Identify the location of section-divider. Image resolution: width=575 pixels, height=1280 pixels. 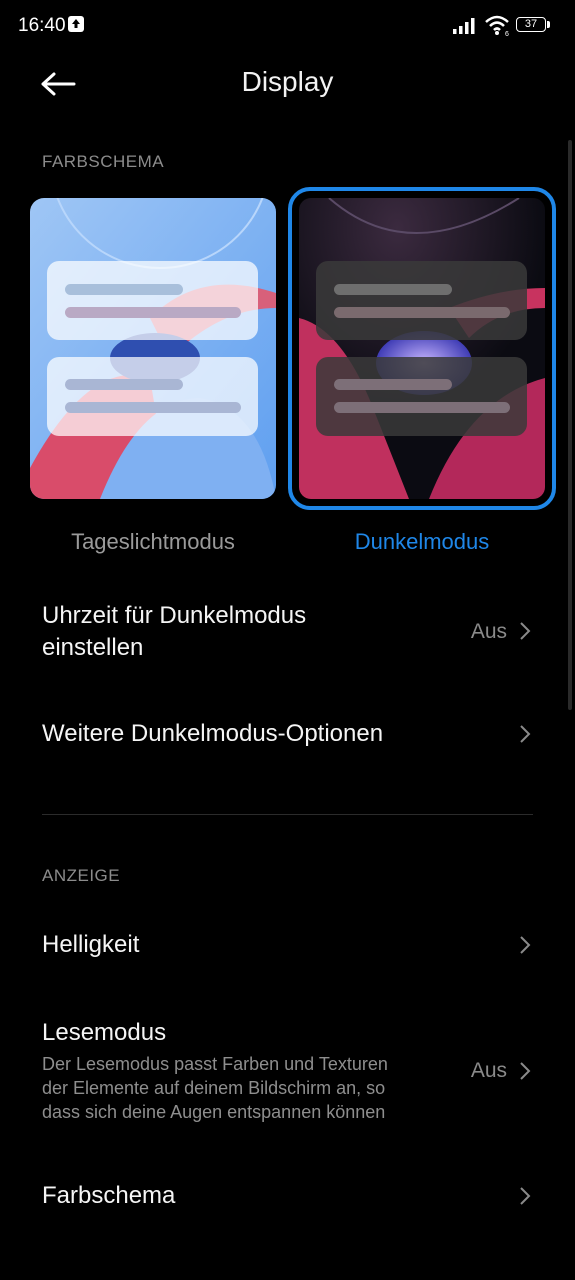
(287, 814).